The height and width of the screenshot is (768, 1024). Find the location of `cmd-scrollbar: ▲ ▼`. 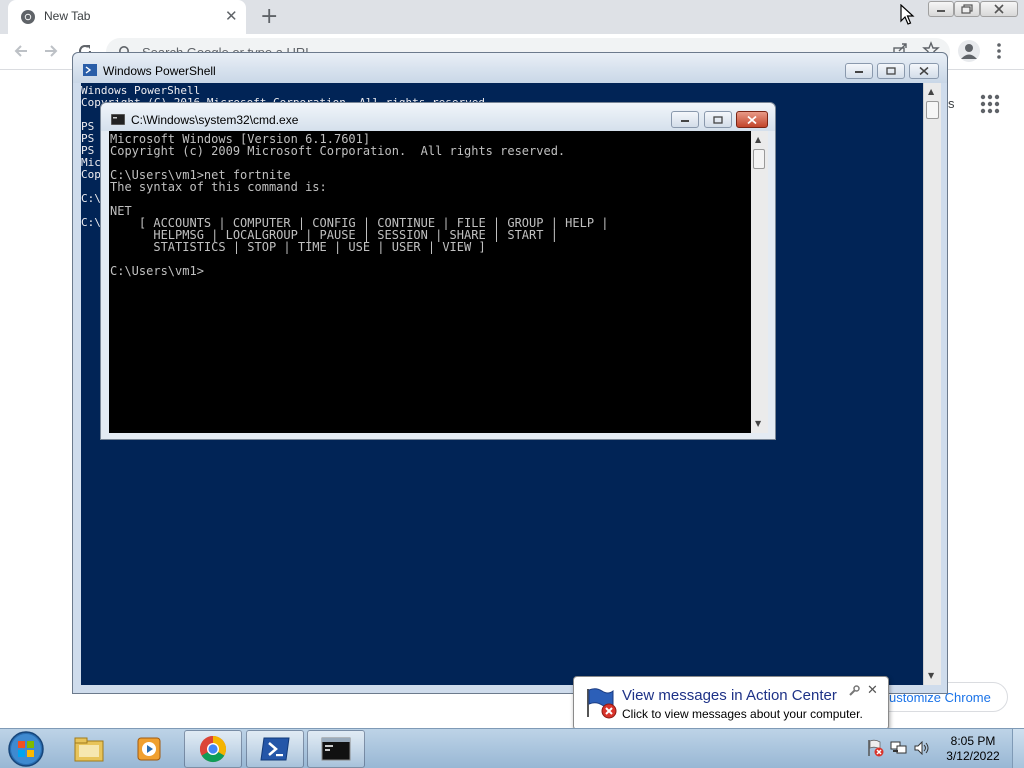

cmd-scrollbar: ▲ ▼ is located at coordinates (759, 282).